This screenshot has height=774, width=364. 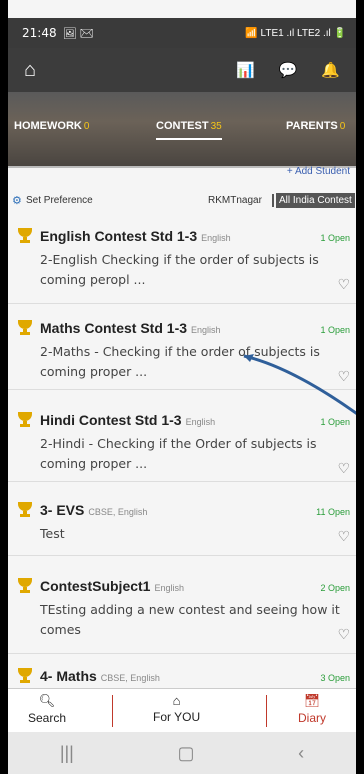 I want to click on recent-apps-button: |||, so click(x=67, y=753).